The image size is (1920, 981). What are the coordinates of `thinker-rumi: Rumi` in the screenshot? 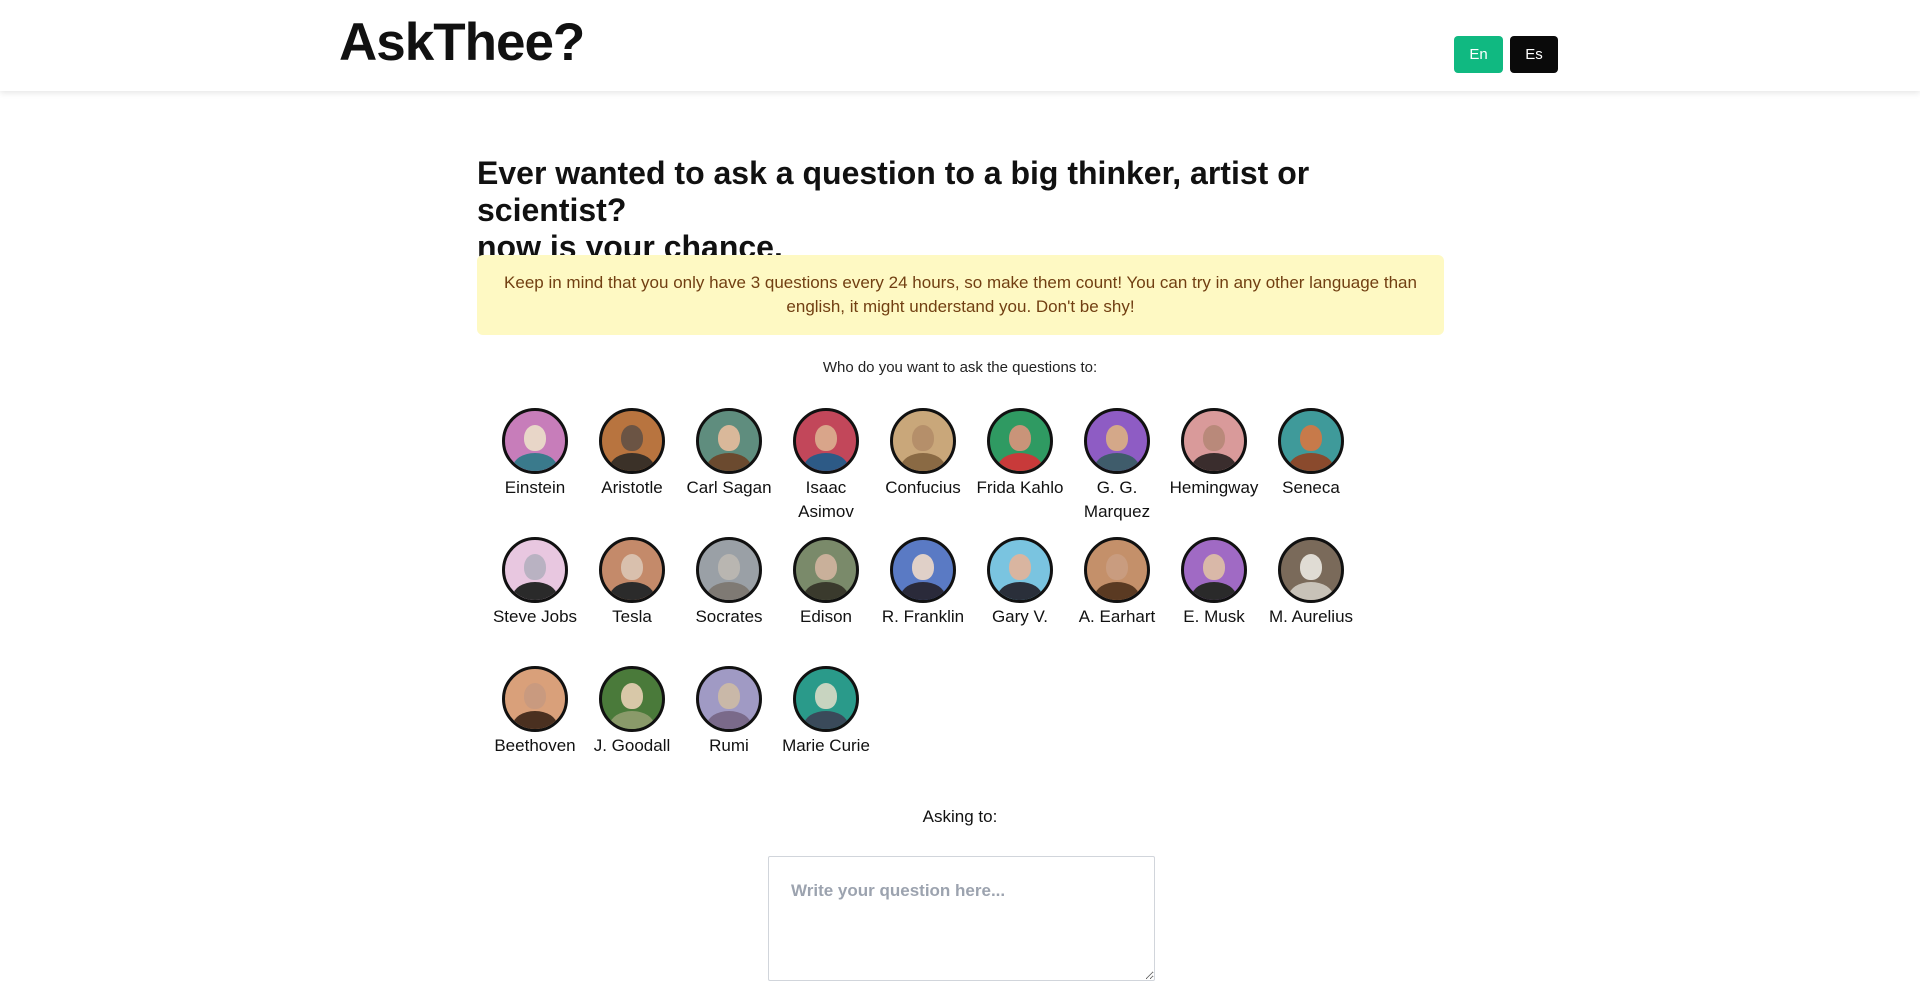 It's located at (729, 712).